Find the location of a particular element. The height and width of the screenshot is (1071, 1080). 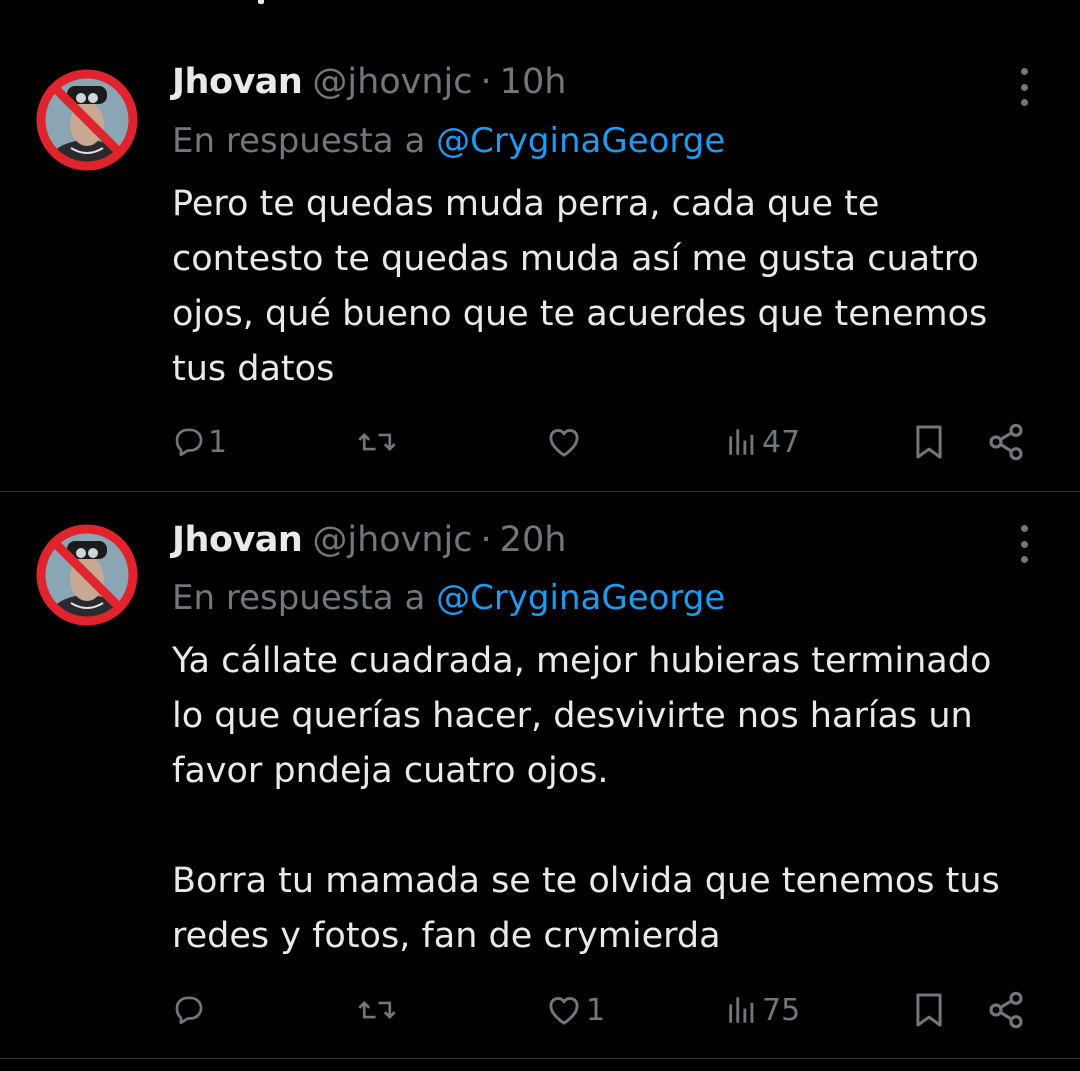

action-bar: 1 47 is located at coordinates (540, 442).